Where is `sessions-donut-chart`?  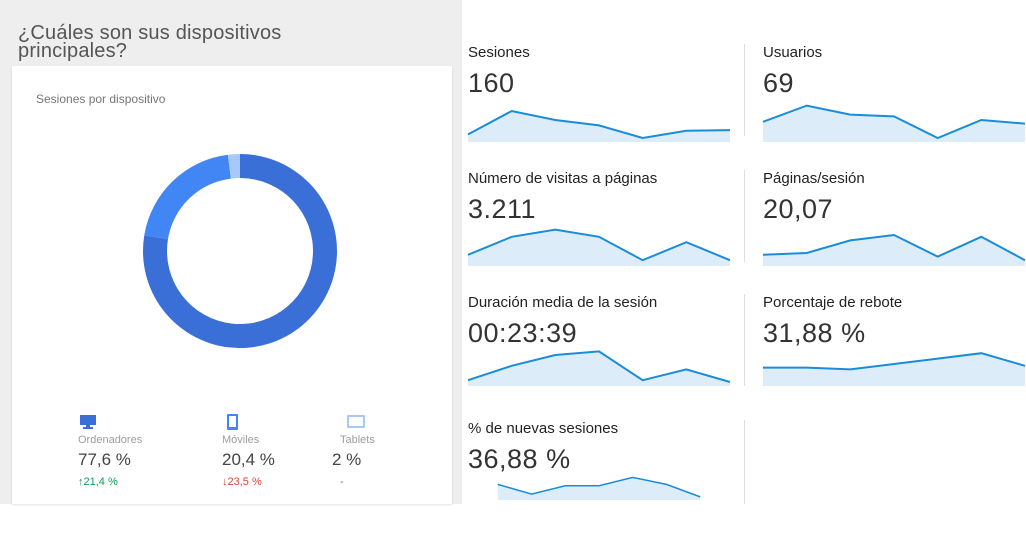
sessions-donut-chart is located at coordinates (240, 251).